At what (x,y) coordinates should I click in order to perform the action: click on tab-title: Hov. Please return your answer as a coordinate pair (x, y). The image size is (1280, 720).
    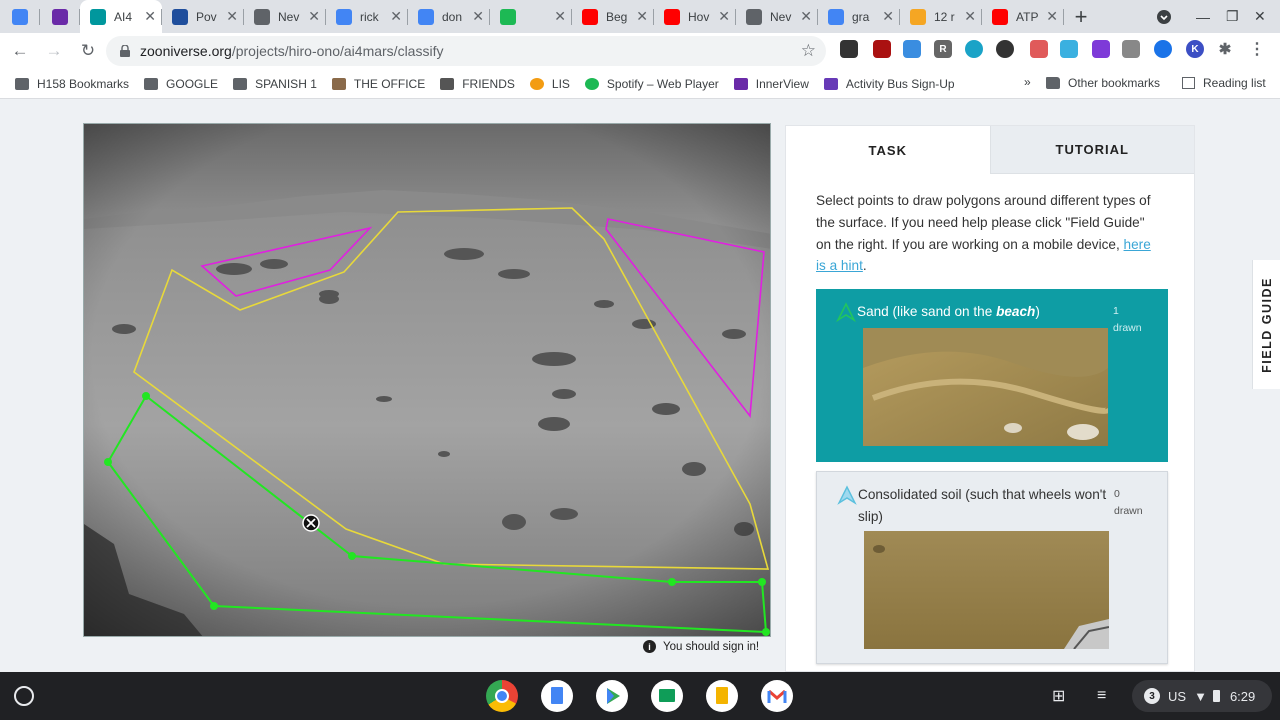
    Looking at the image, I should click on (699, 16).